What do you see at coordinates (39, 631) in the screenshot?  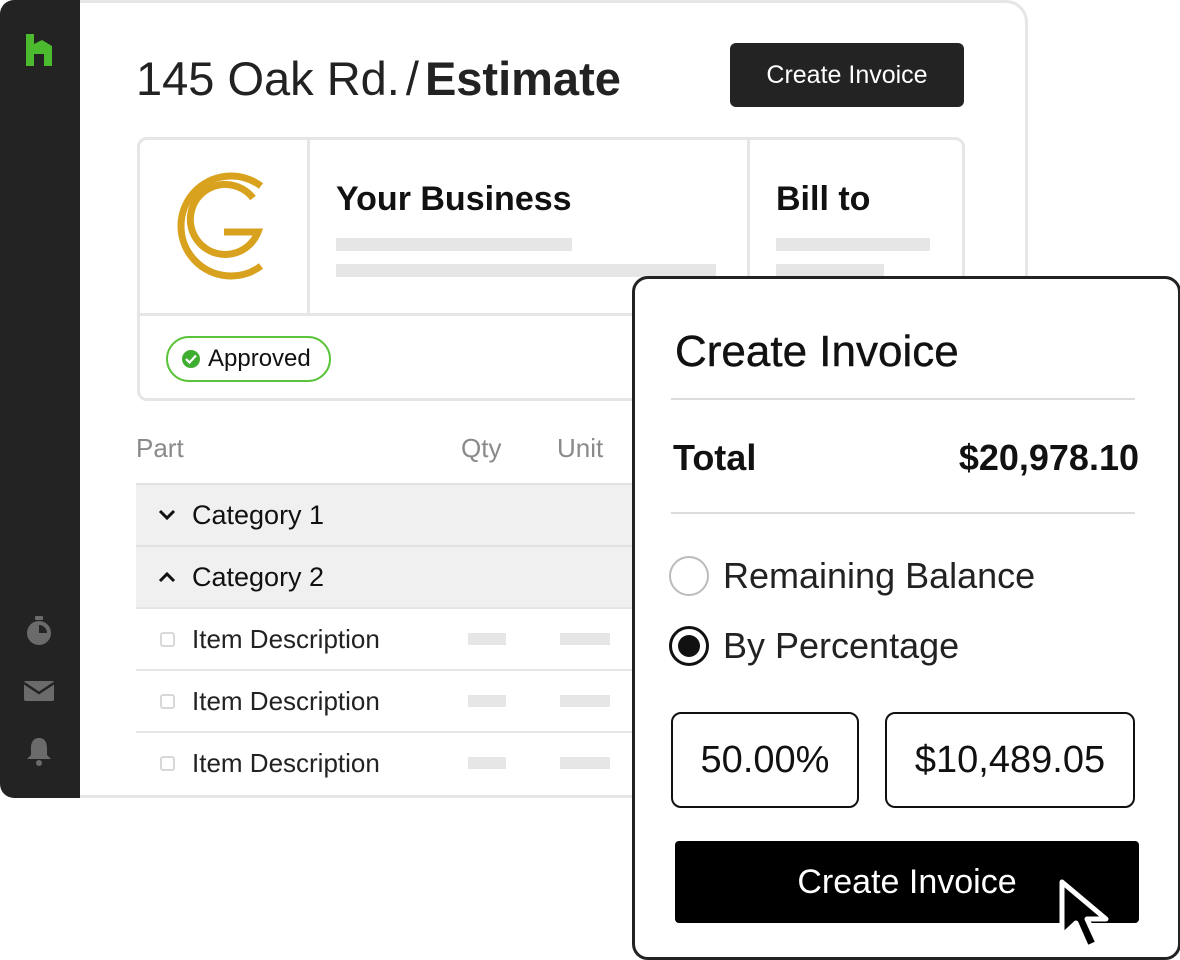 I see `timer-icon` at bounding box center [39, 631].